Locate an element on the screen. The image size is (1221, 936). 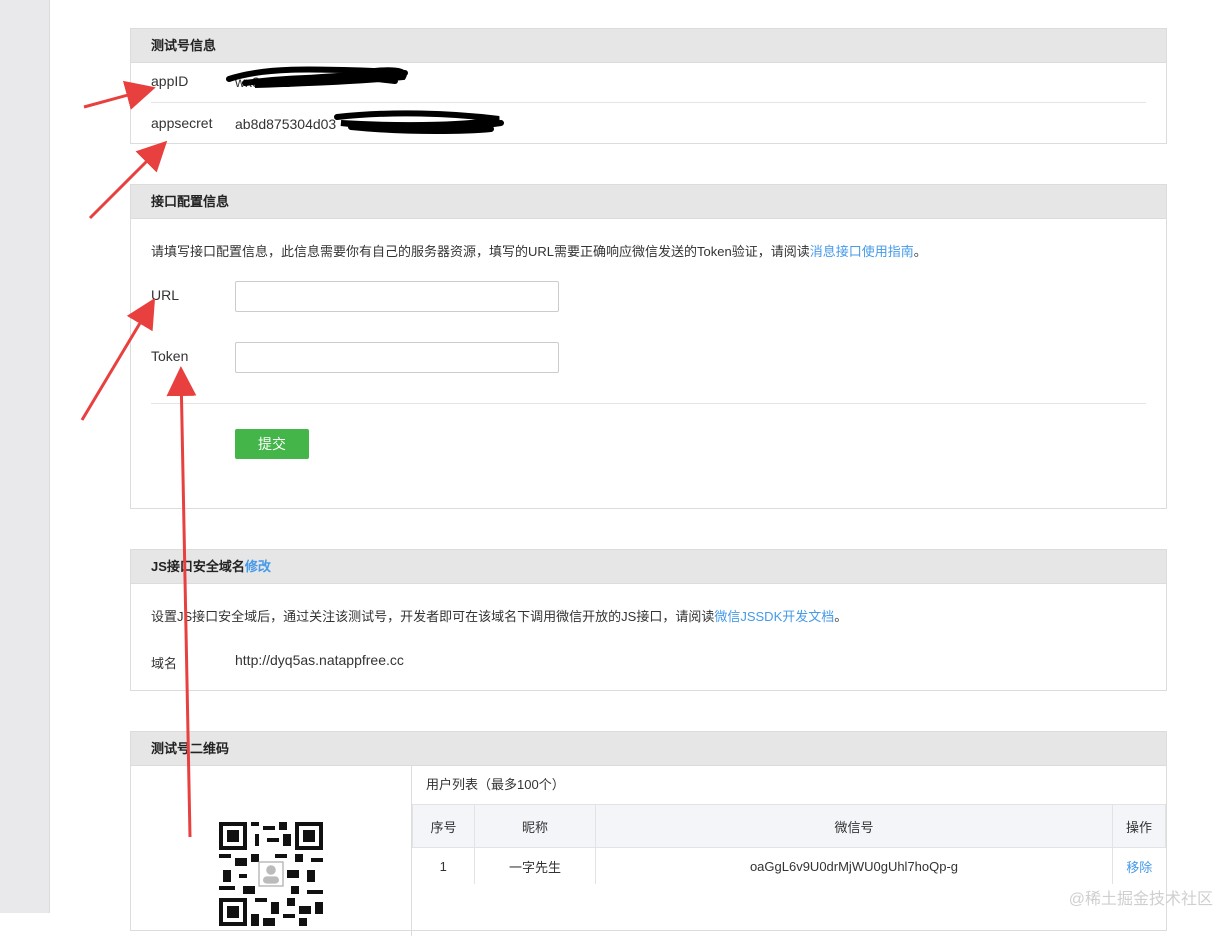
appid-label: appID is located at coordinates (170, 81).